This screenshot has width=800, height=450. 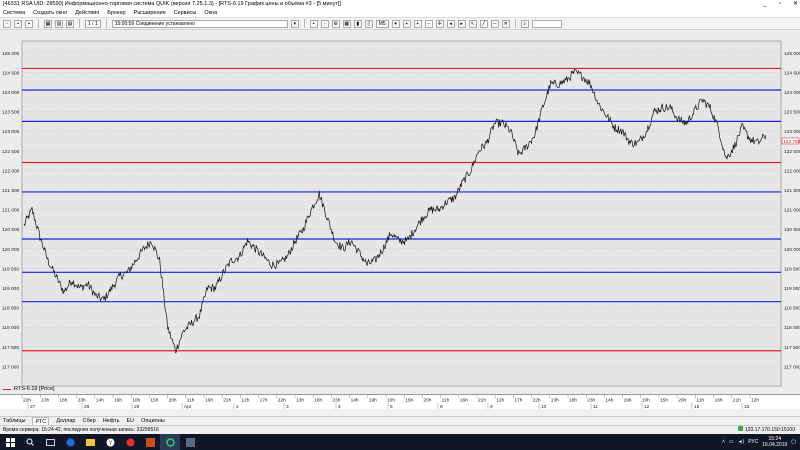 I want to click on yandex-browser-icon: Y, so click(x=110, y=442).